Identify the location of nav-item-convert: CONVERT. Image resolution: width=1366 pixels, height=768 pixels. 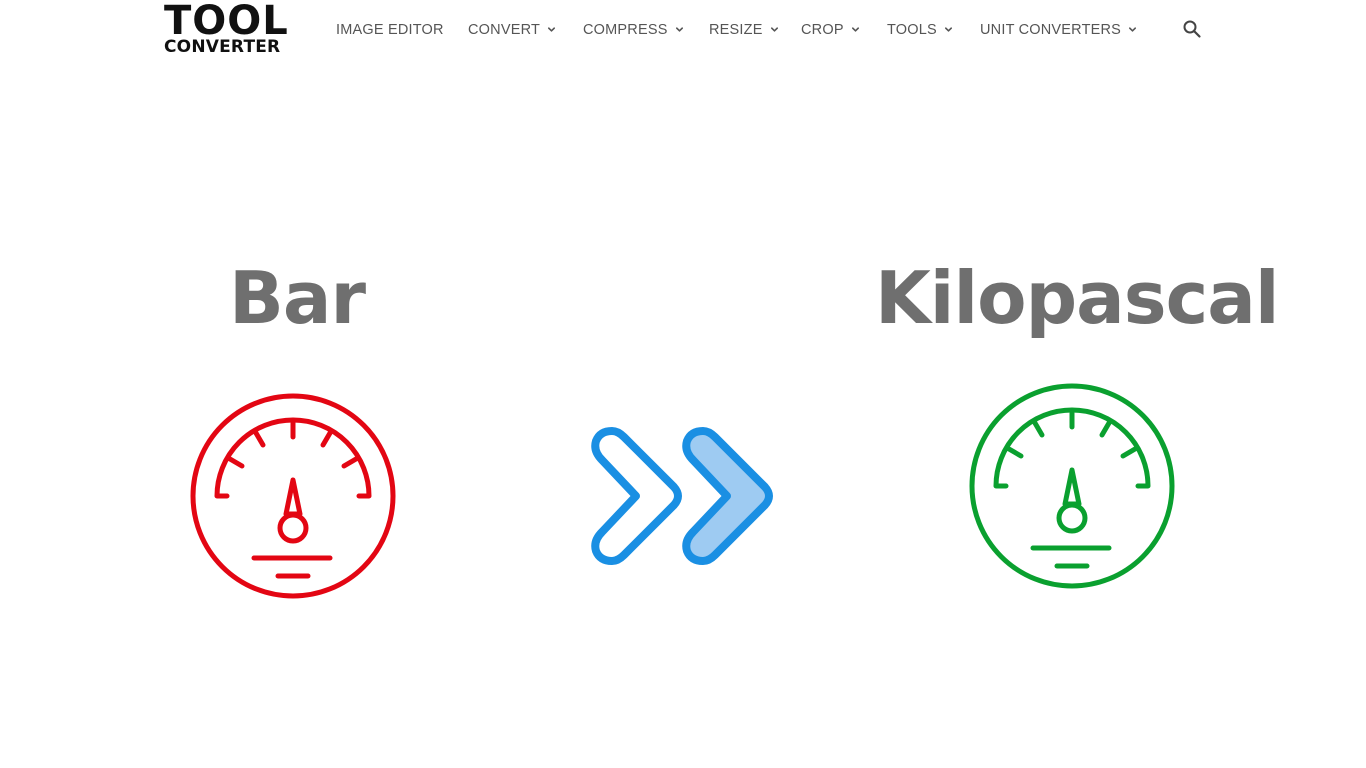
(512, 30).